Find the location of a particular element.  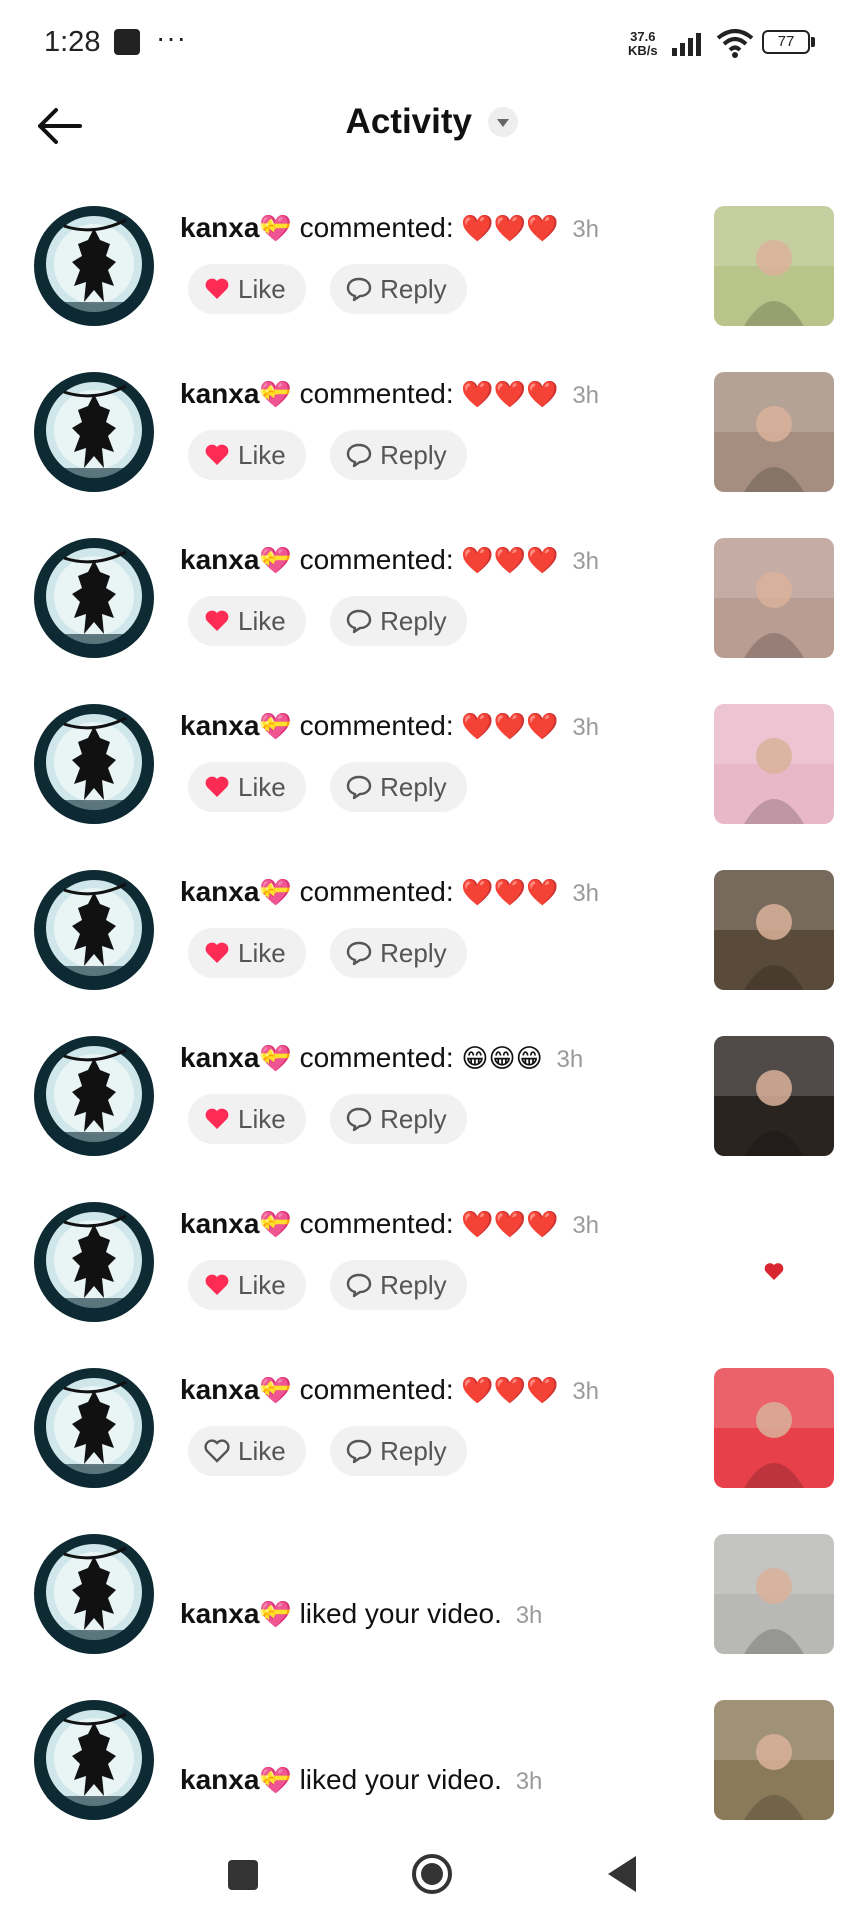

signal-icon is located at coordinates (686, 44).